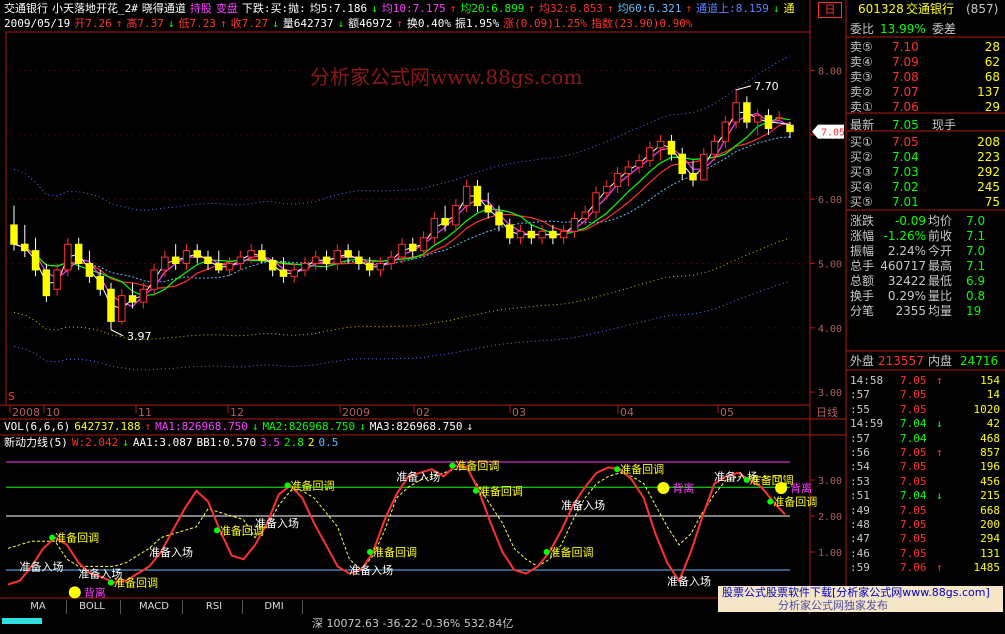 The image size is (1005, 634). Describe the element at coordinates (830, 517) in the screenshot. I see `ind-tick-label: 2.00` at that location.